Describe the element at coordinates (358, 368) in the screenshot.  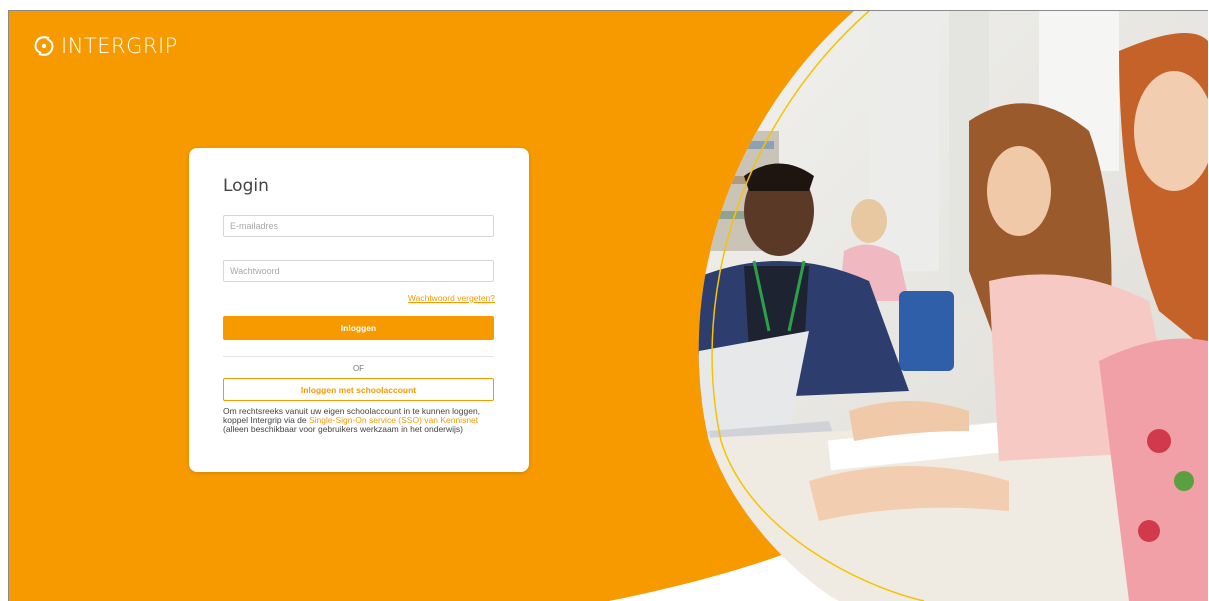
I see `or-label: OF` at that location.